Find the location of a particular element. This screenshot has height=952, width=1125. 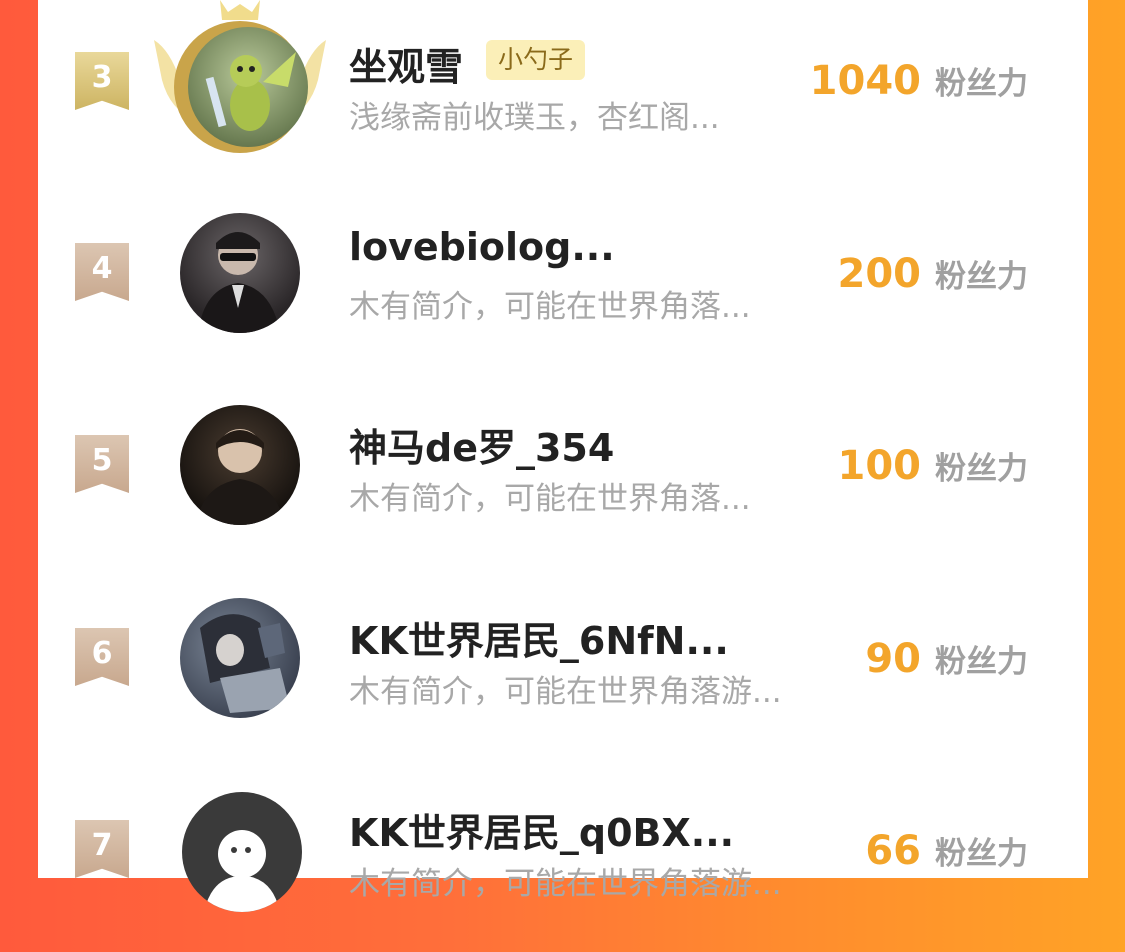

user-name: 坐观雪 is located at coordinates (406, 63).